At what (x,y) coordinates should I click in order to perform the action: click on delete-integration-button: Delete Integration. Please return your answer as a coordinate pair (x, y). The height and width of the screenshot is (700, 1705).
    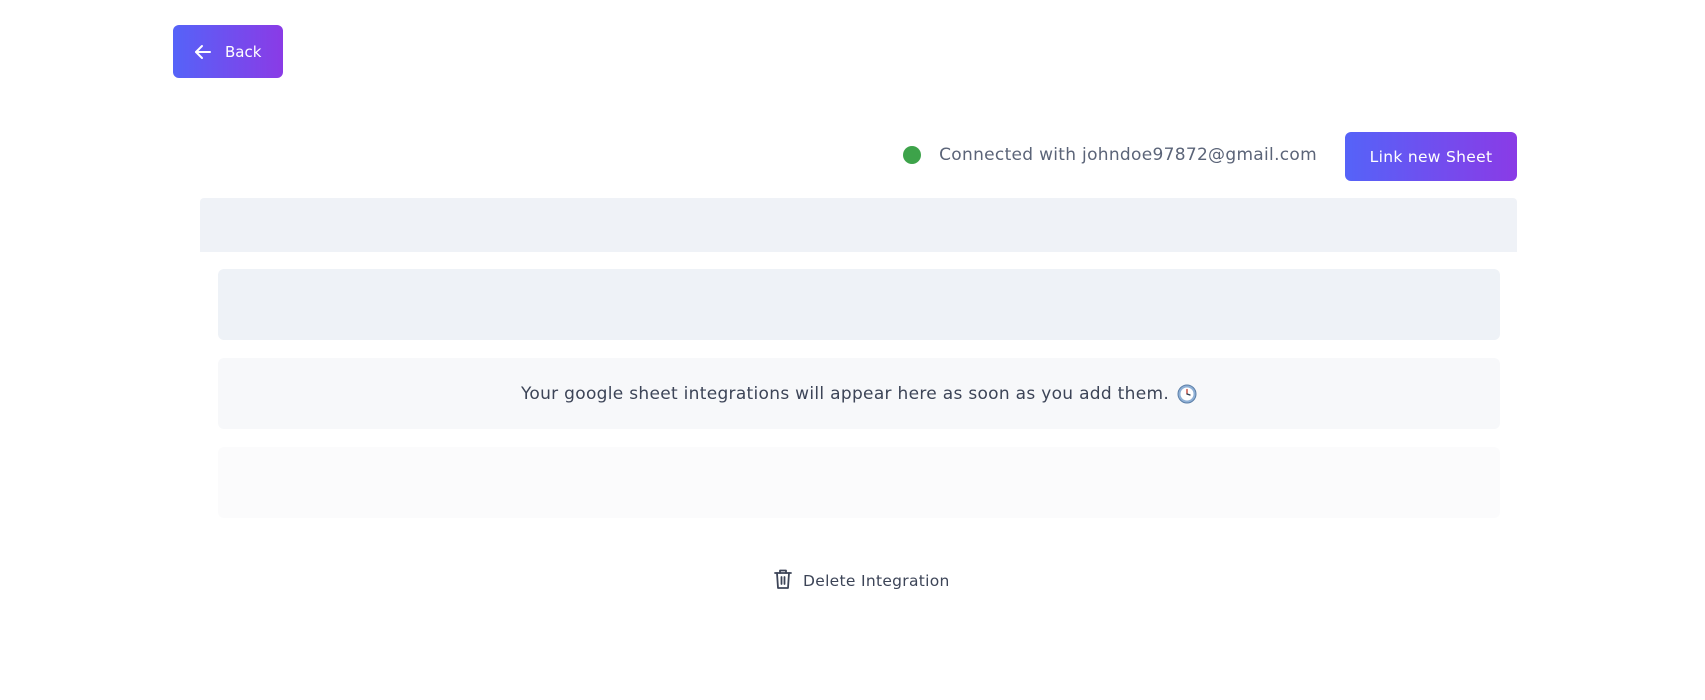
    Looking at the image, I should click on (861, 581).